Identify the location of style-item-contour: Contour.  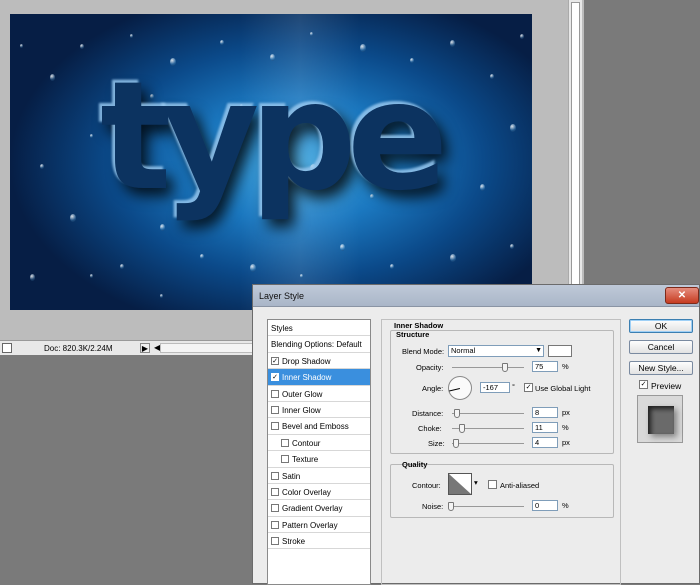
(319, 443).